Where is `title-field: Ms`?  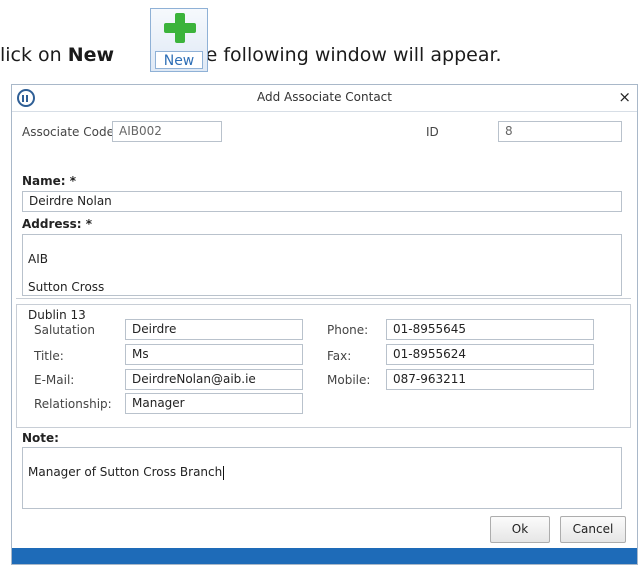 title-field: Ms is located at coordinates (214, 354).